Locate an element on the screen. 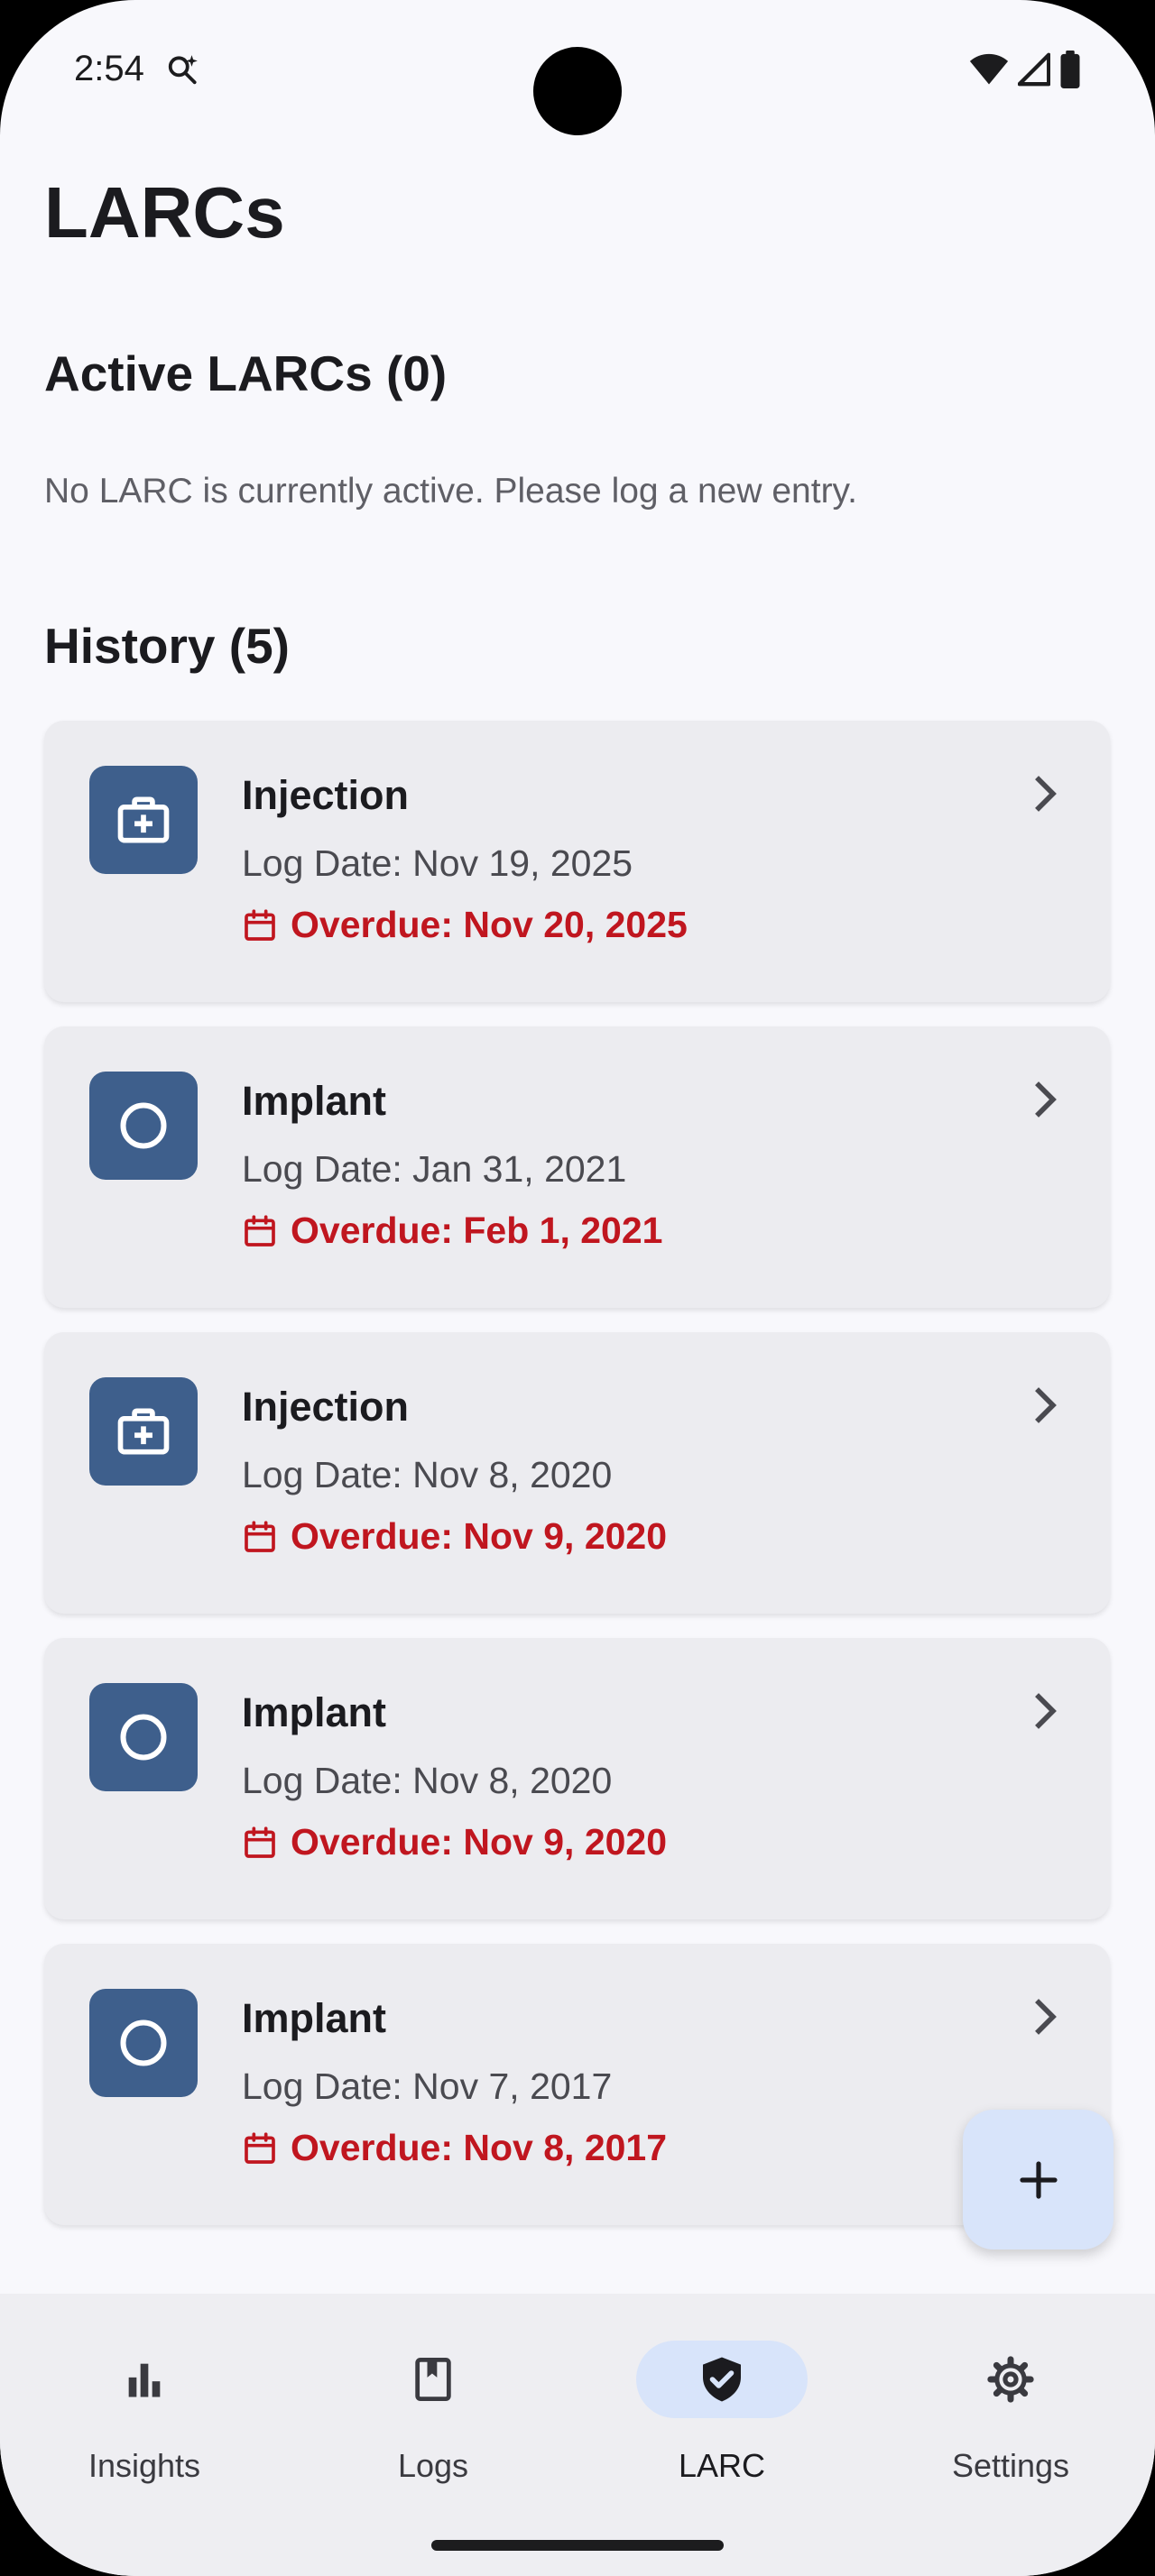  card-overdue-row: Overdue: Feb 1, 2021 is located at coordinates (452, 1231).